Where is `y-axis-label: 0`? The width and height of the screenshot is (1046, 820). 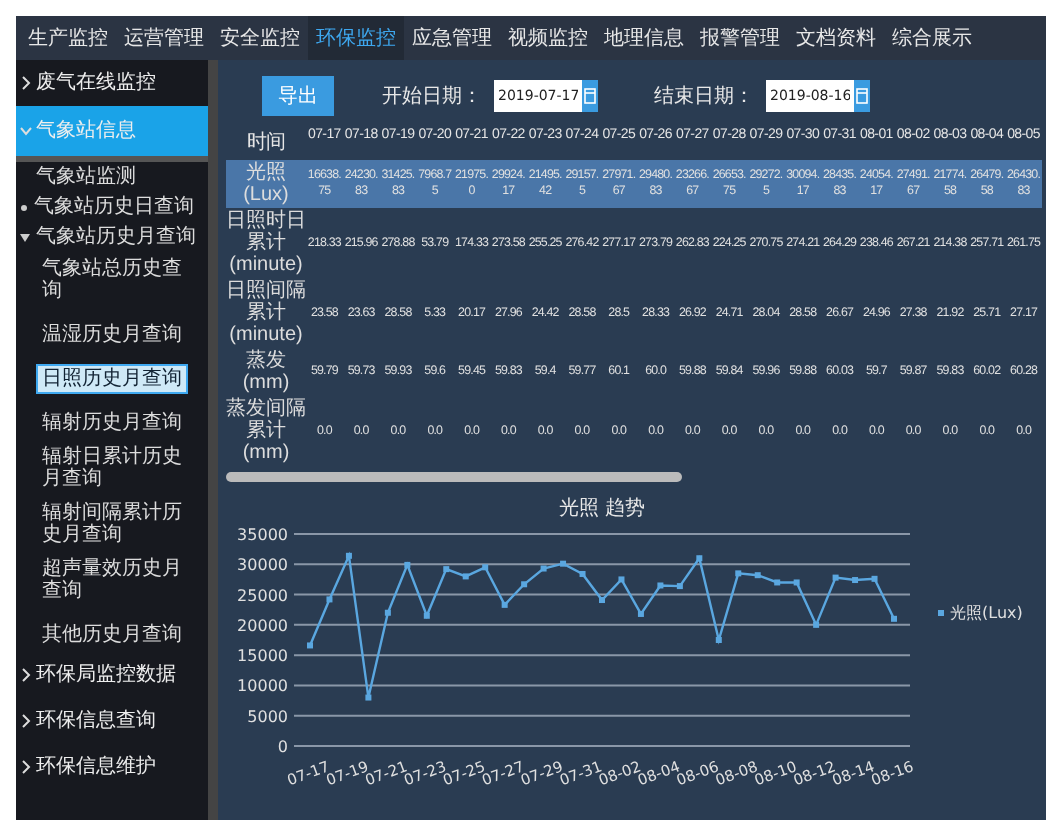 y-axis-label: 0 is located at coordinates (282, 747).